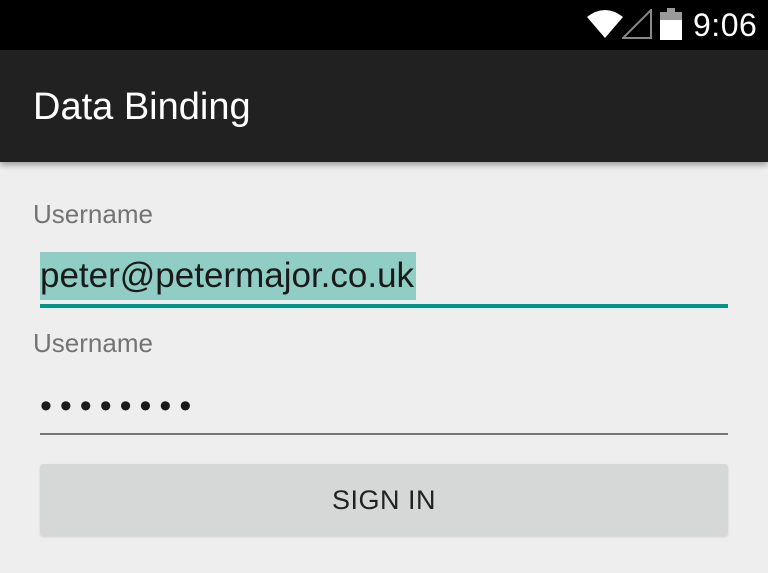  I want to click on username-field: peter@petermajor.co.uk, so click(384, 278).